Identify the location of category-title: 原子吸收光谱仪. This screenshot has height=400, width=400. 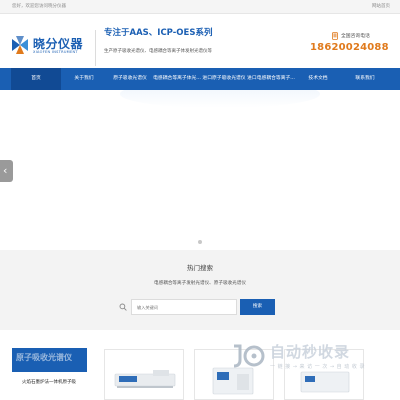
(44, 357).